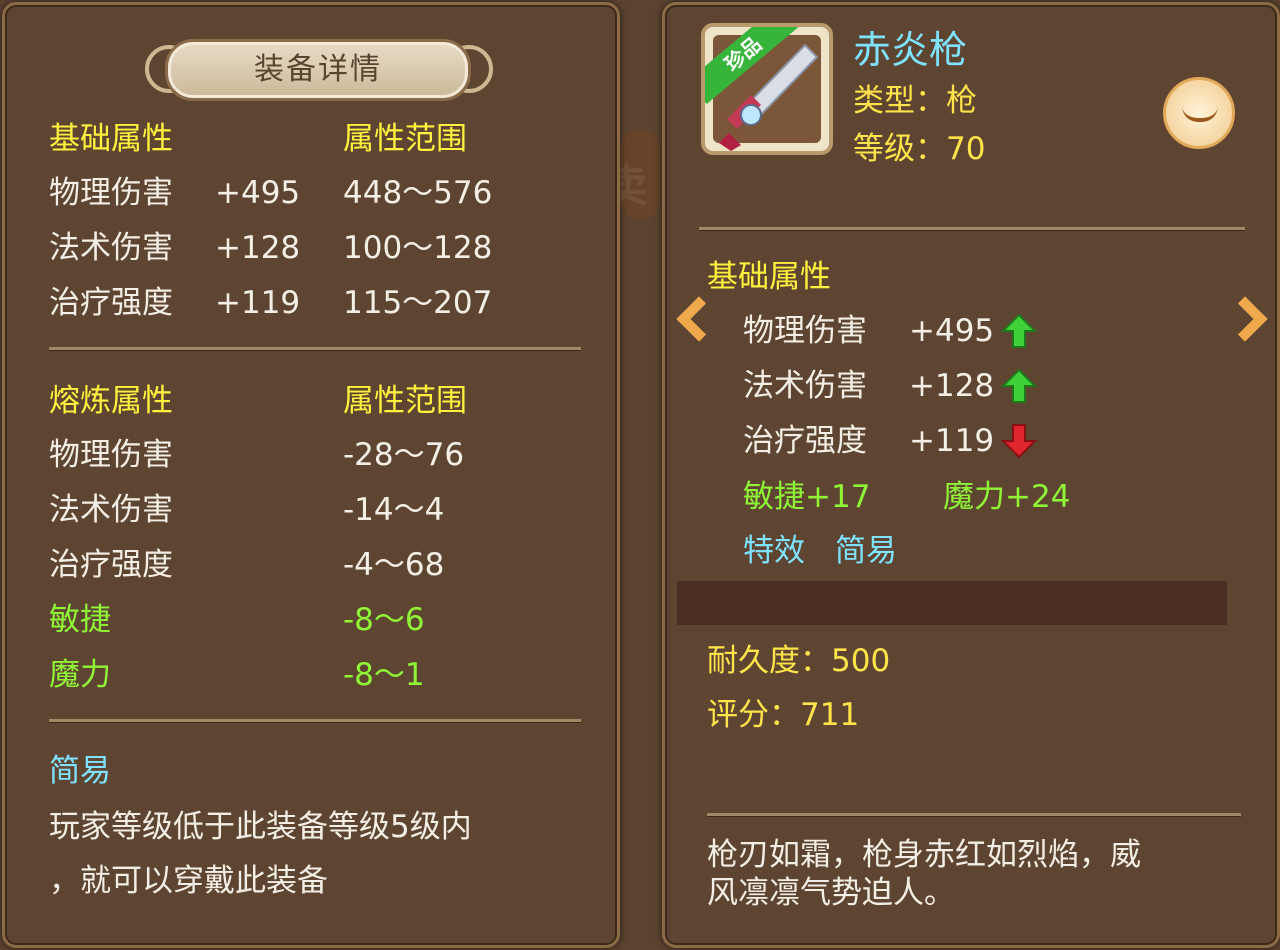  What do you see at coordinates (80, 620) in the screenshot?
I see `smelt-stat-name: 敏捷` at bounding box center [80, 620].